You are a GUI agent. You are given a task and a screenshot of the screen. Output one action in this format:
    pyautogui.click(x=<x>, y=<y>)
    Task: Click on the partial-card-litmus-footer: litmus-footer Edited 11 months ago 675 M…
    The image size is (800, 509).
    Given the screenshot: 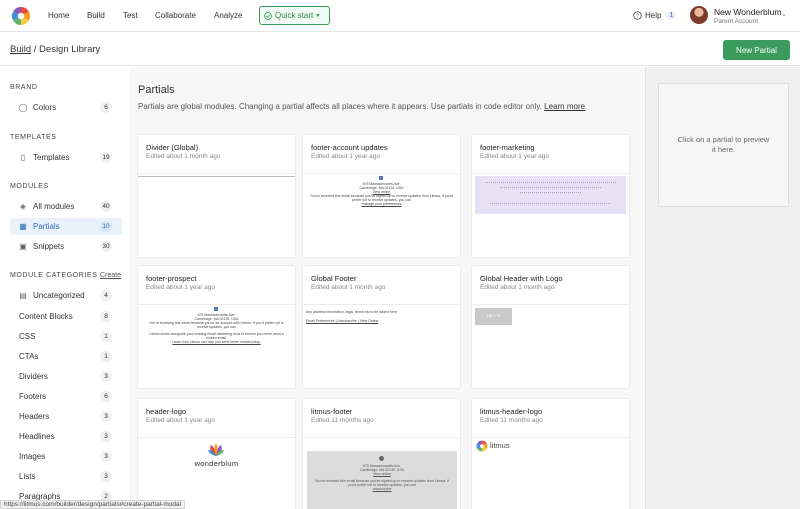 What is the action you would take?
    pyautogui.click(x=381, y=454)
    